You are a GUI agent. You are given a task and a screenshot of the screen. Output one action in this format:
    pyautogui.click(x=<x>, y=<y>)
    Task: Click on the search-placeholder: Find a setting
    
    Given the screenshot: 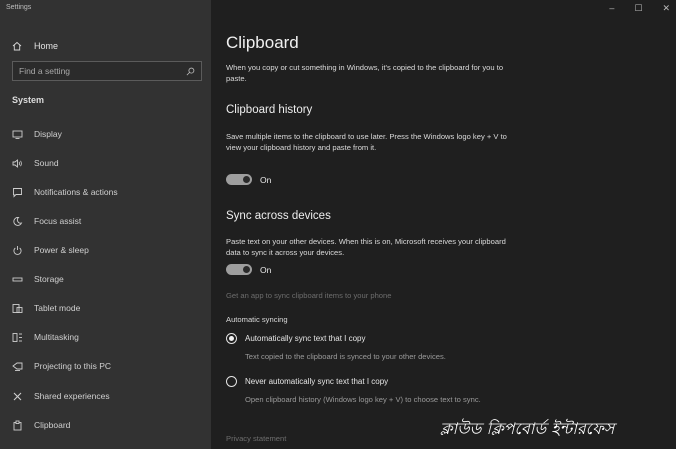 What is the action you would take?
    pyautogui.click(x=45, y=71)
    